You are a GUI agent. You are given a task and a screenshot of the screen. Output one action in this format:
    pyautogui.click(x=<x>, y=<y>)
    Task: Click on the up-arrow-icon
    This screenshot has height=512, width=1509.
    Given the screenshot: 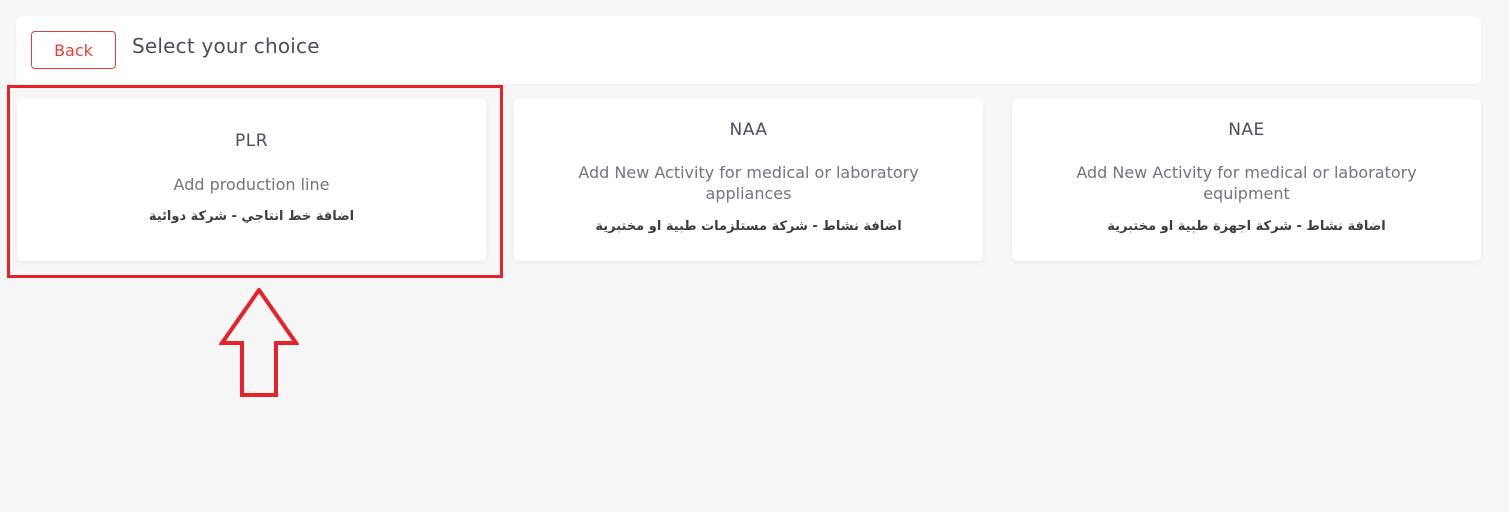 What is the action you would take?
    pyautogui.click(x=259, y=342)
    